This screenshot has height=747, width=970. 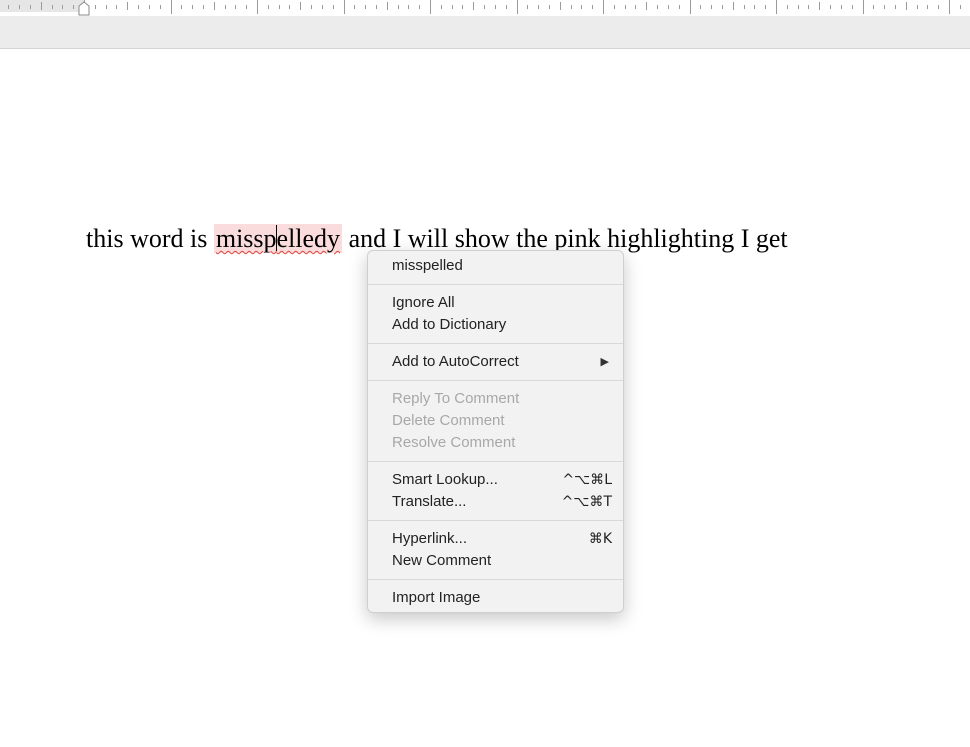 What do you see at coordinates (495, 266) in the screenshot?
I see `suggestion-misspelled: misspelled` at bounding box center [495, 266].